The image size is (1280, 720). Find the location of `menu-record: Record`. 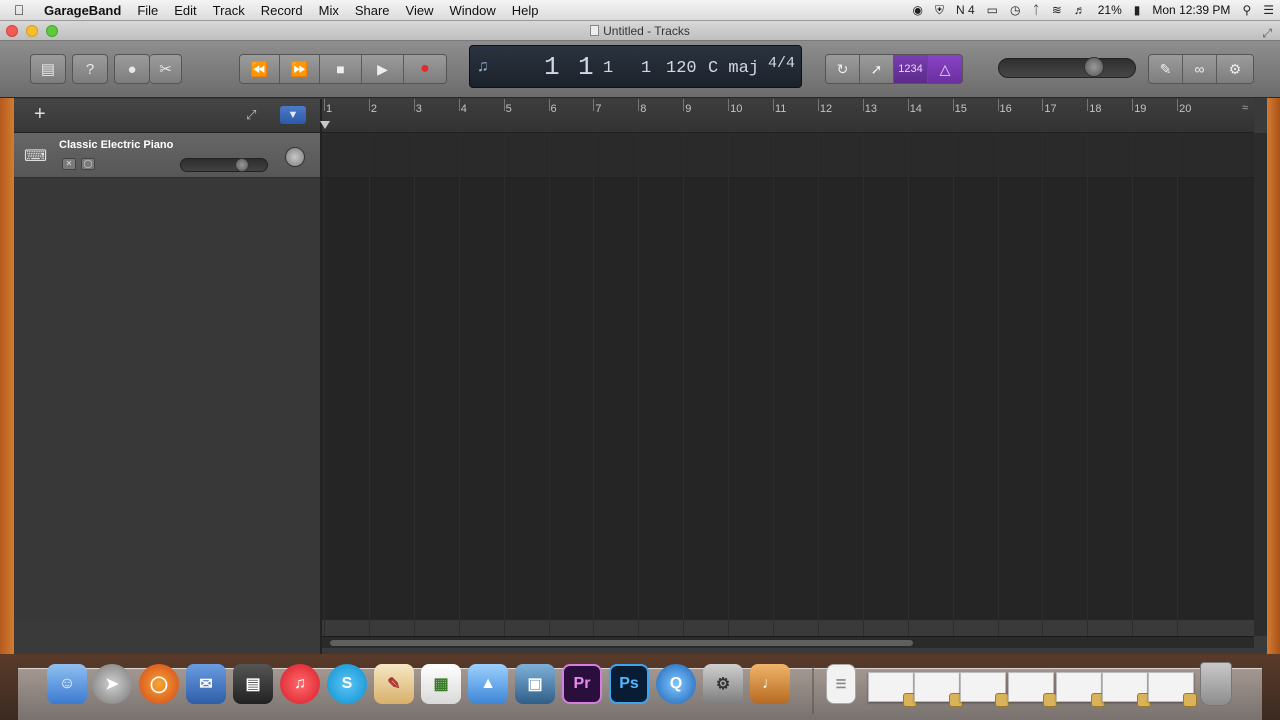

menu-record: Record is located at coordinates (282, 10).